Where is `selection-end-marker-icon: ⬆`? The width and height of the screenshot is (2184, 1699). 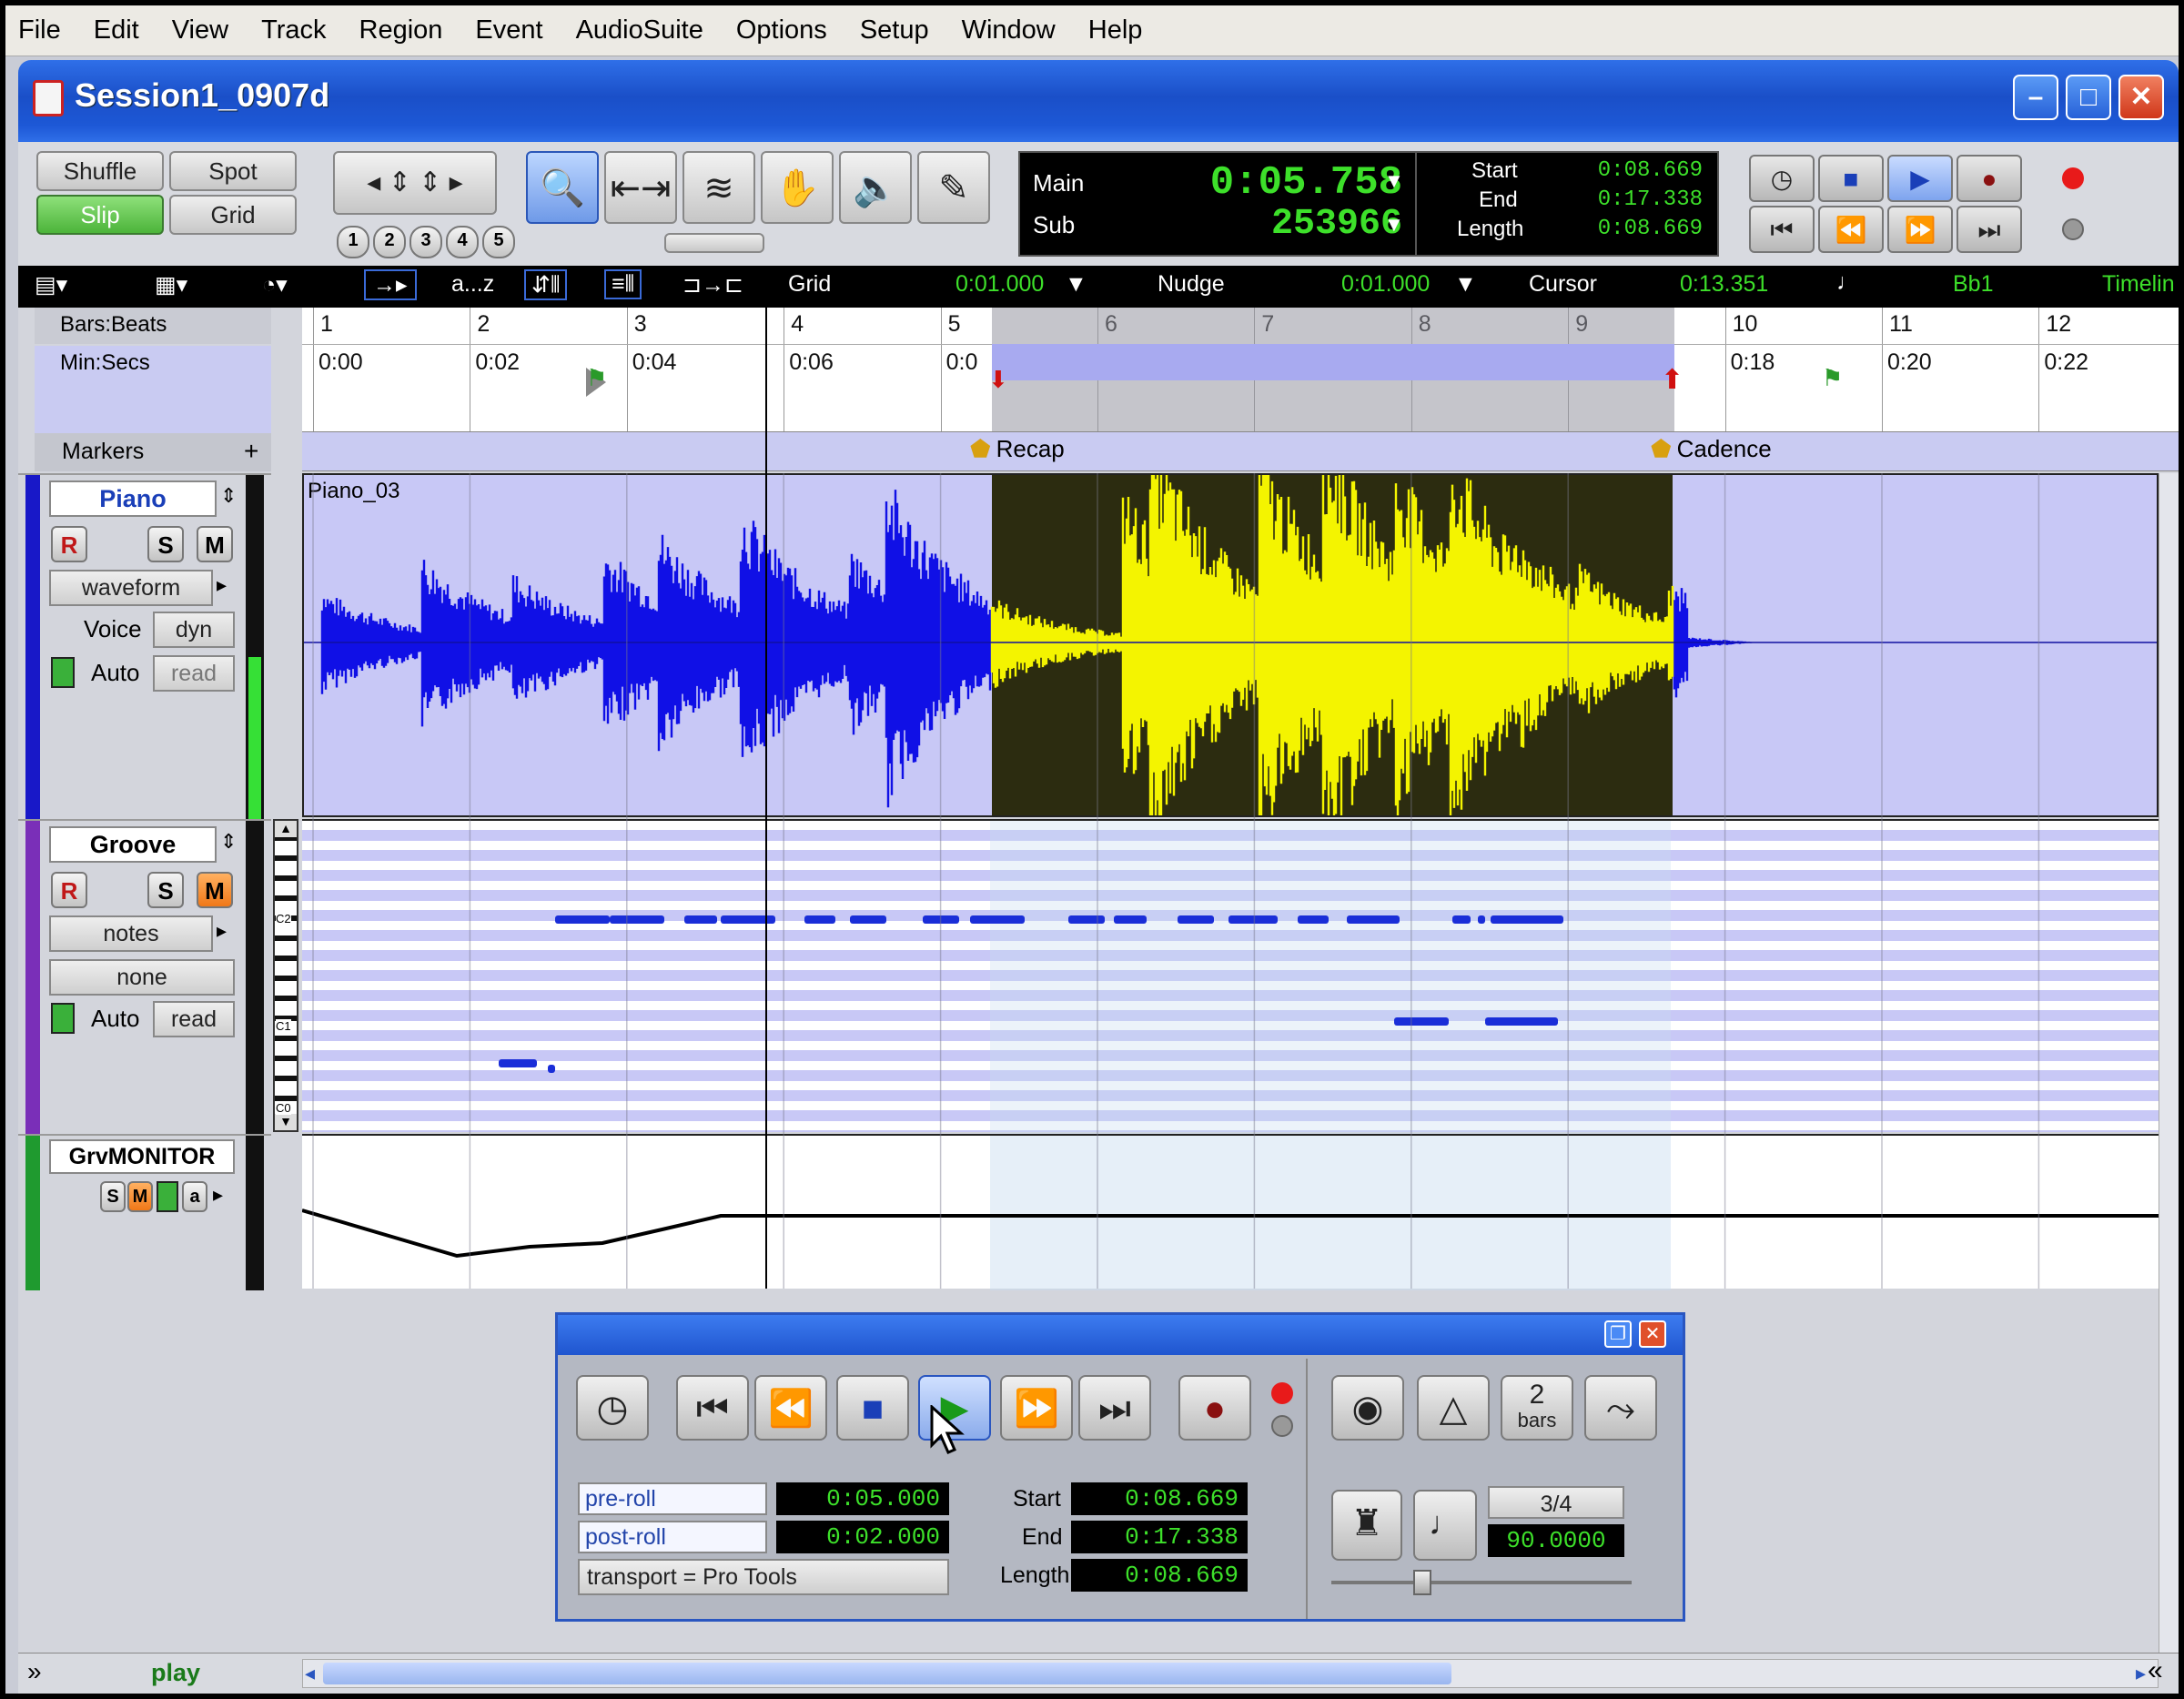 selection-end-marker-icon: ⬆ is located at coordinates (1673, 380).